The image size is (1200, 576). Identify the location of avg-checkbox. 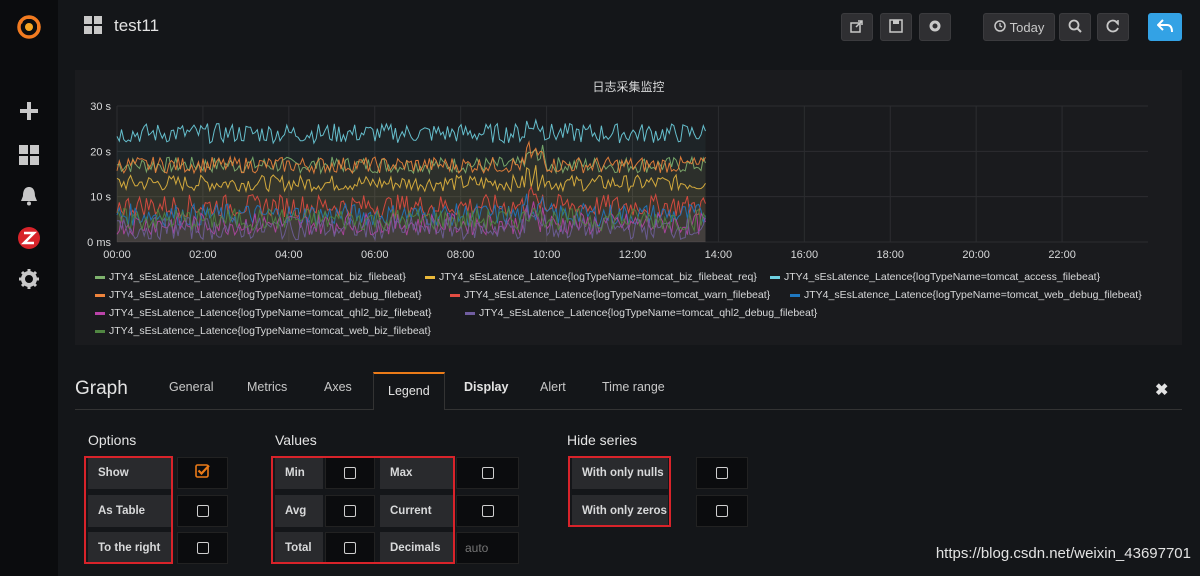
(350, 511).